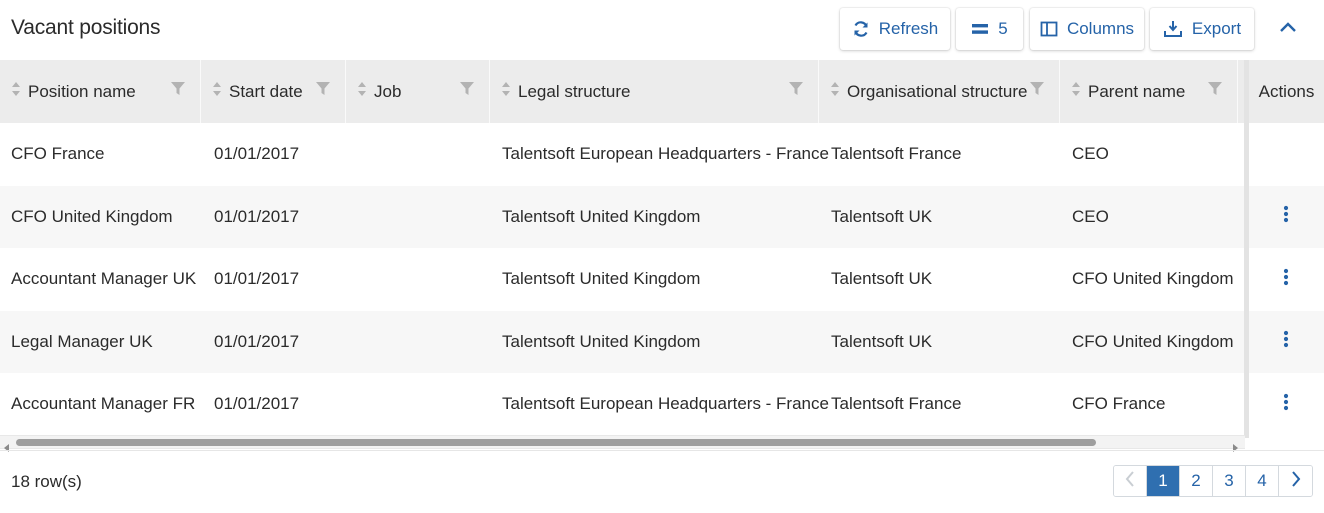  What do you see at coordinates (980, 29) in the screenshot?
I see `rows-icon` at bounding box center [980, 29].